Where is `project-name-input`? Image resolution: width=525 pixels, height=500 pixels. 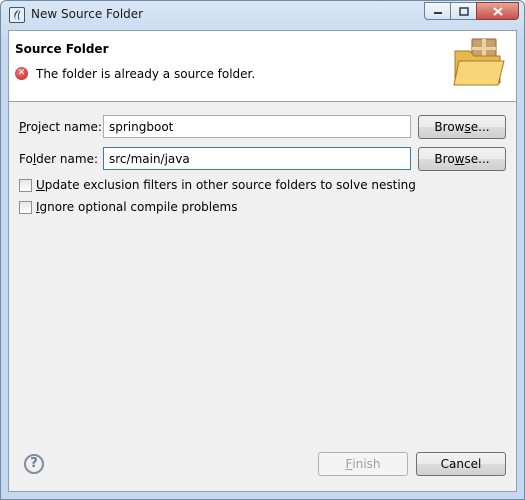
project-name-input is located at coordinates (257, 126).